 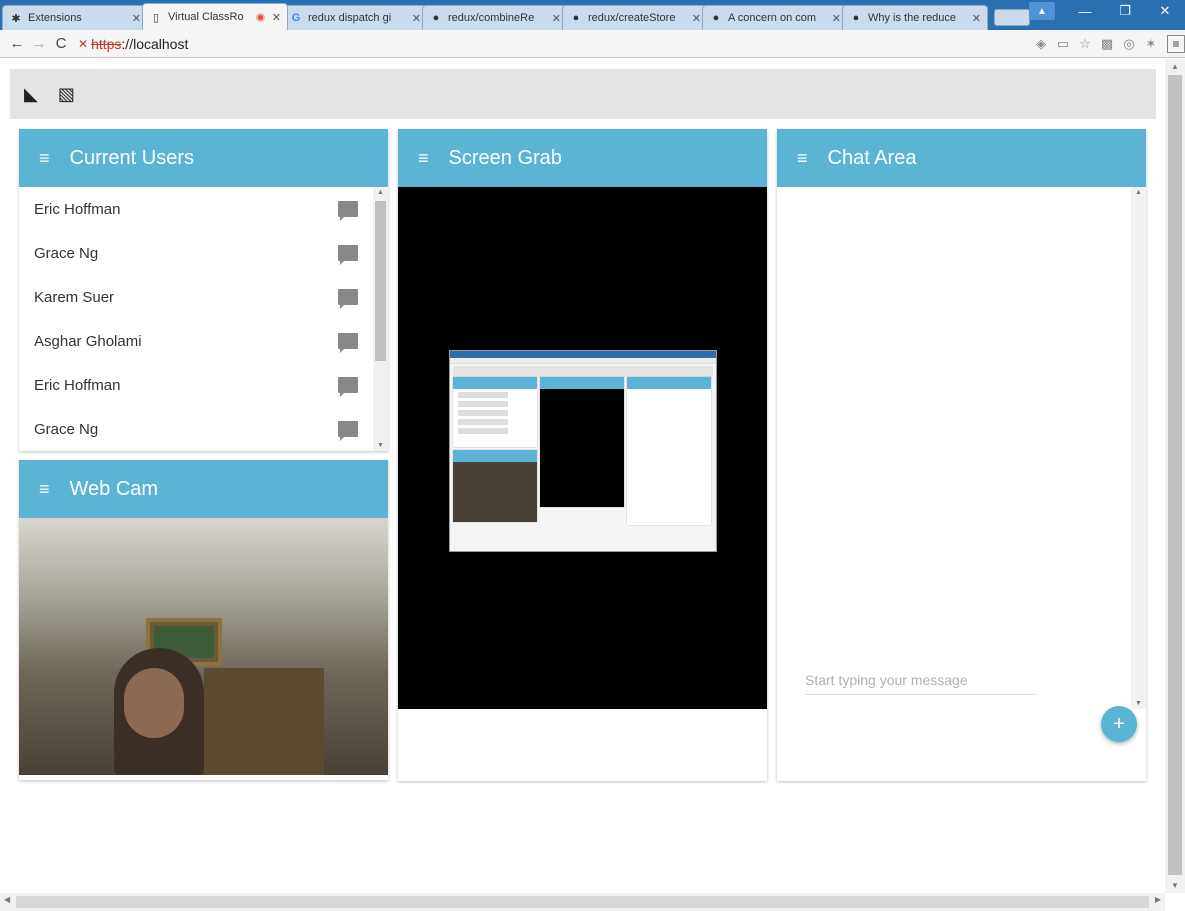 What do you see at coordinates (17, 43) in the screenshot?
I see `back-icon: ←` at bounding box center [17, 43].